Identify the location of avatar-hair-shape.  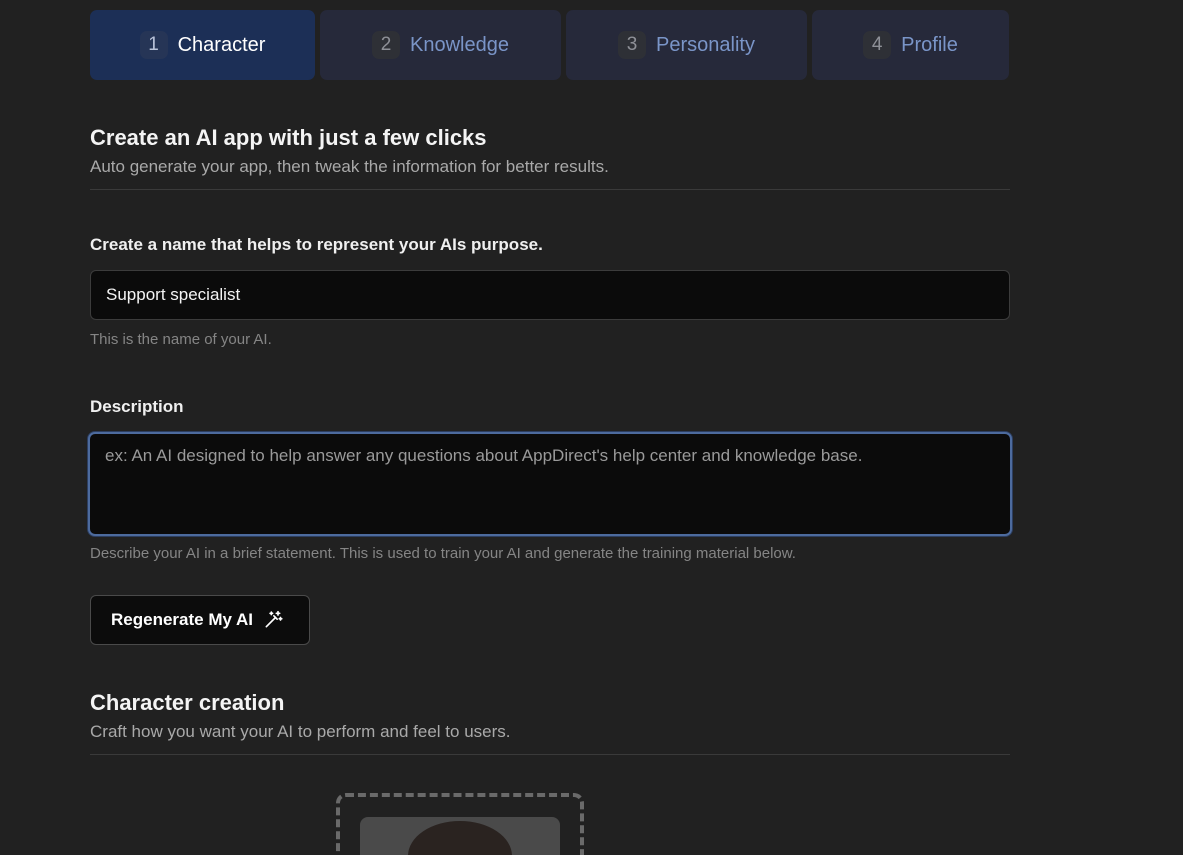
(460, 838).